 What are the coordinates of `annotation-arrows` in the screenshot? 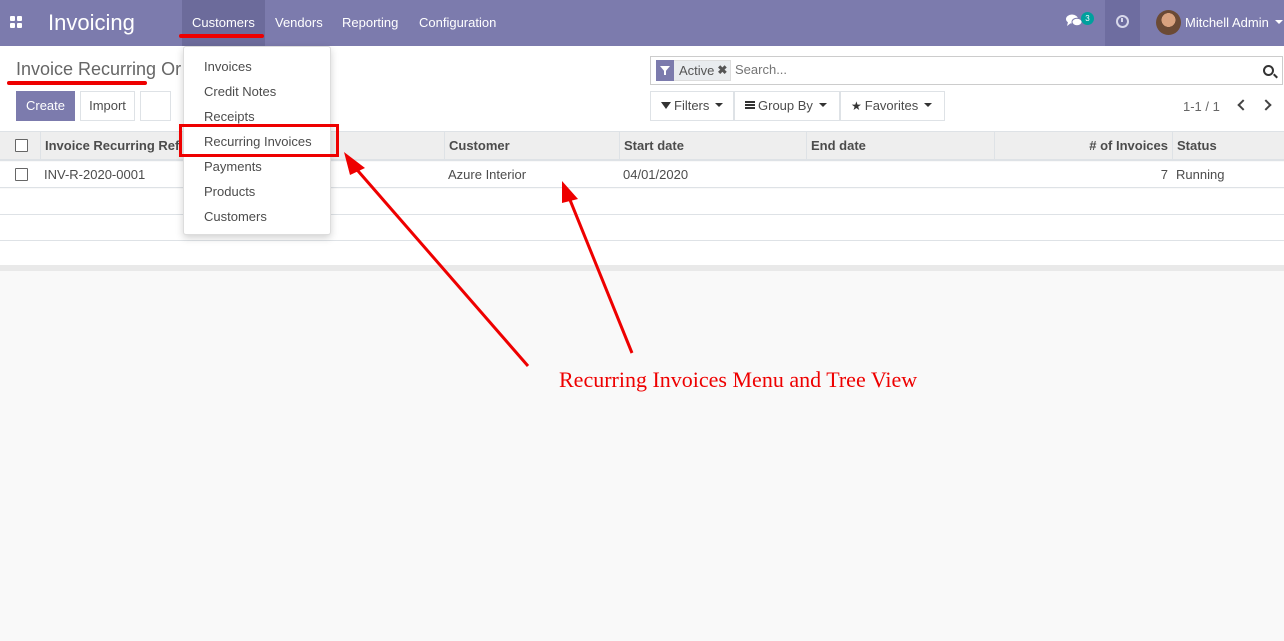 It's located at (489, 259).